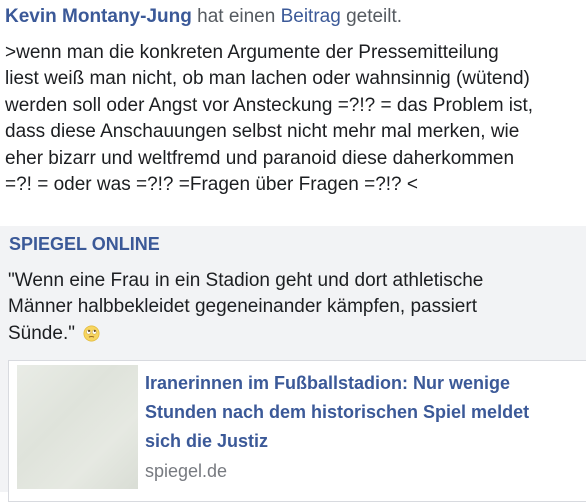 This screenshot has width=586, height=502. What do you see at coordinates (77, 427) in the screenshot?
I see `link-preview-thumbnail` at bounding box center [77, 427].